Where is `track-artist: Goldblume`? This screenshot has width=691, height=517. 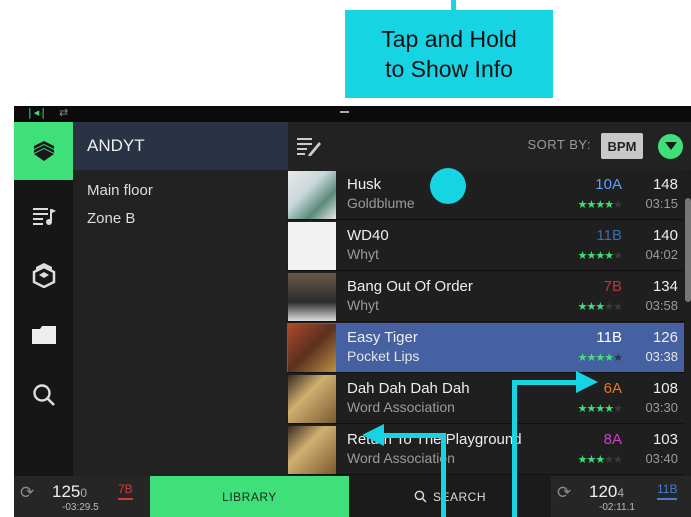
track-artist: Goldblume is located at coordinates (381, 203).